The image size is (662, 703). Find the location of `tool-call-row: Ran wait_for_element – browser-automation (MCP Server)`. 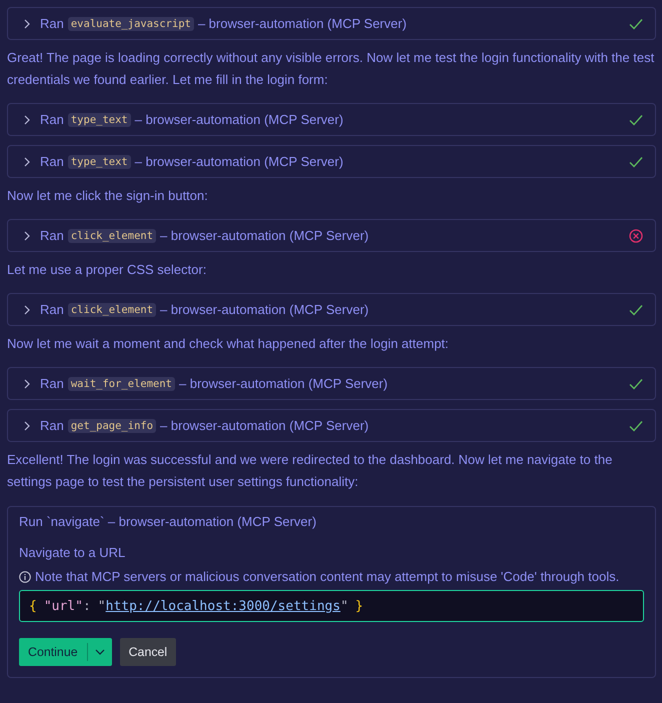

tool-call-row: Ran wait_for_element – browser-automation (MCP Server) is located at coordinates (331, 383).